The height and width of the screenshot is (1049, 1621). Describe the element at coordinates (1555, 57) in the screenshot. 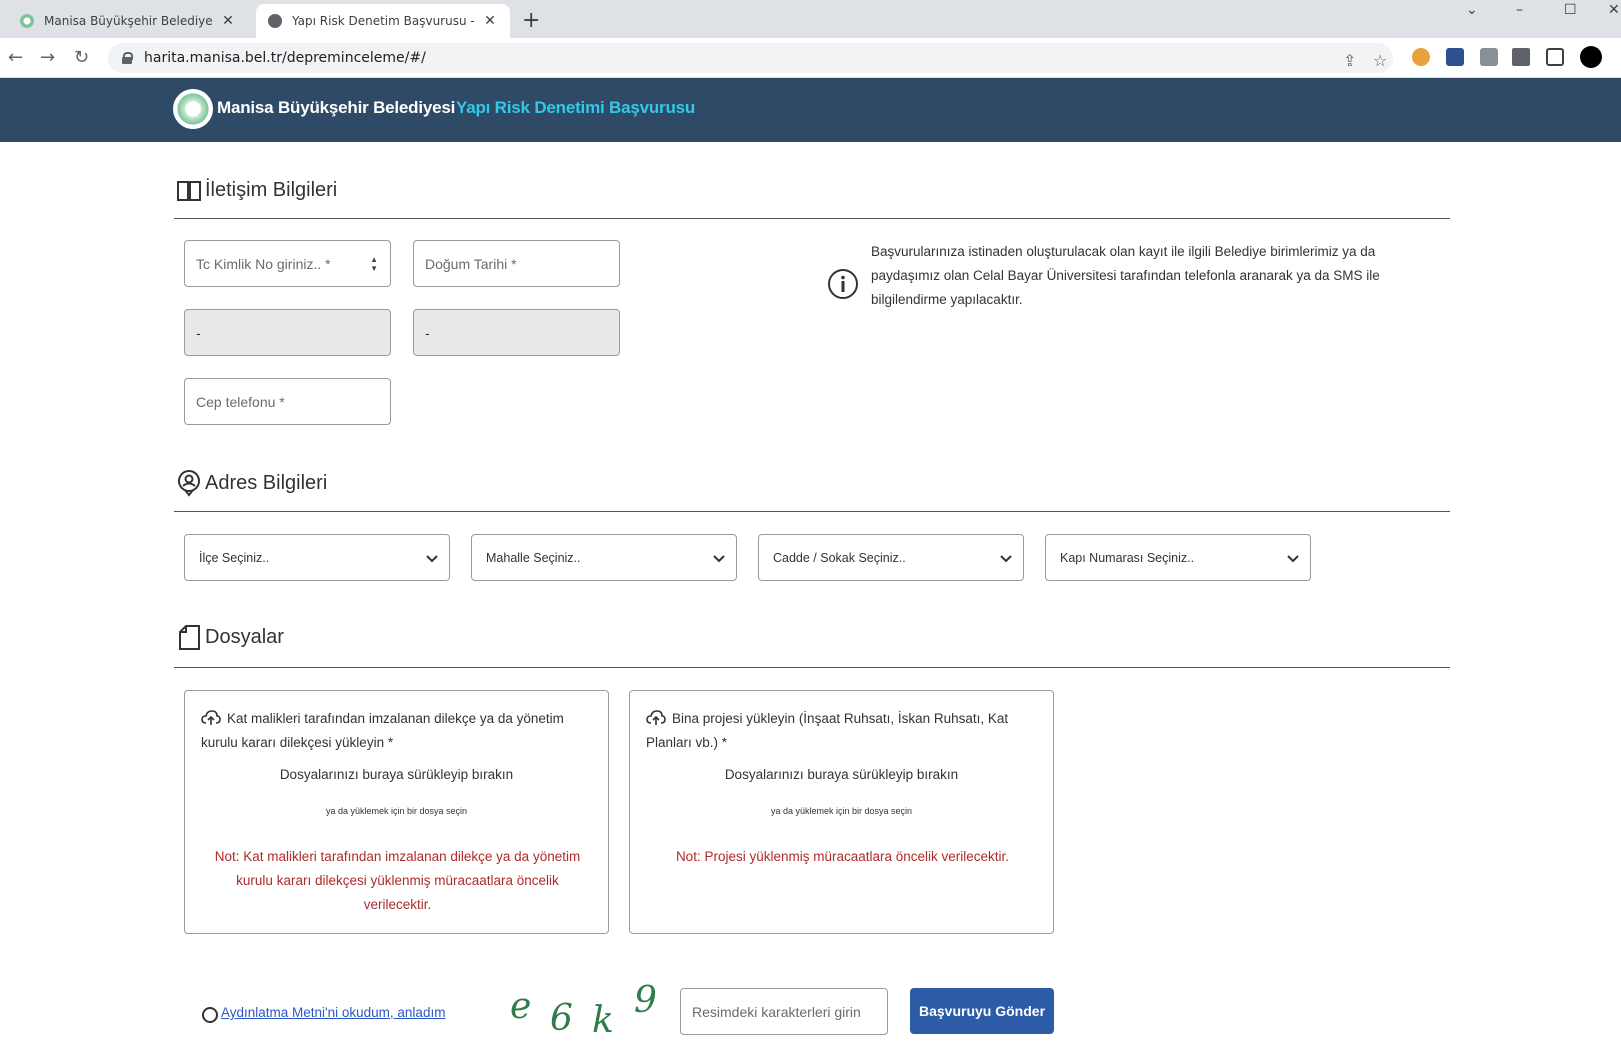

I see `side-panel-icon` at that location.